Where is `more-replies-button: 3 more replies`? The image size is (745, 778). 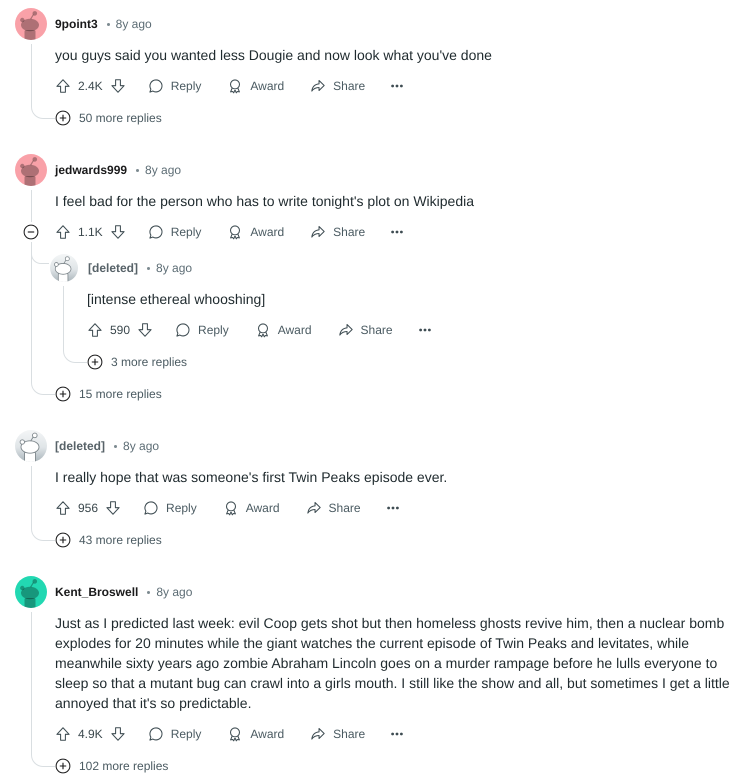
more-replies-button: 3 more replies is located at coordinates (137, 362).